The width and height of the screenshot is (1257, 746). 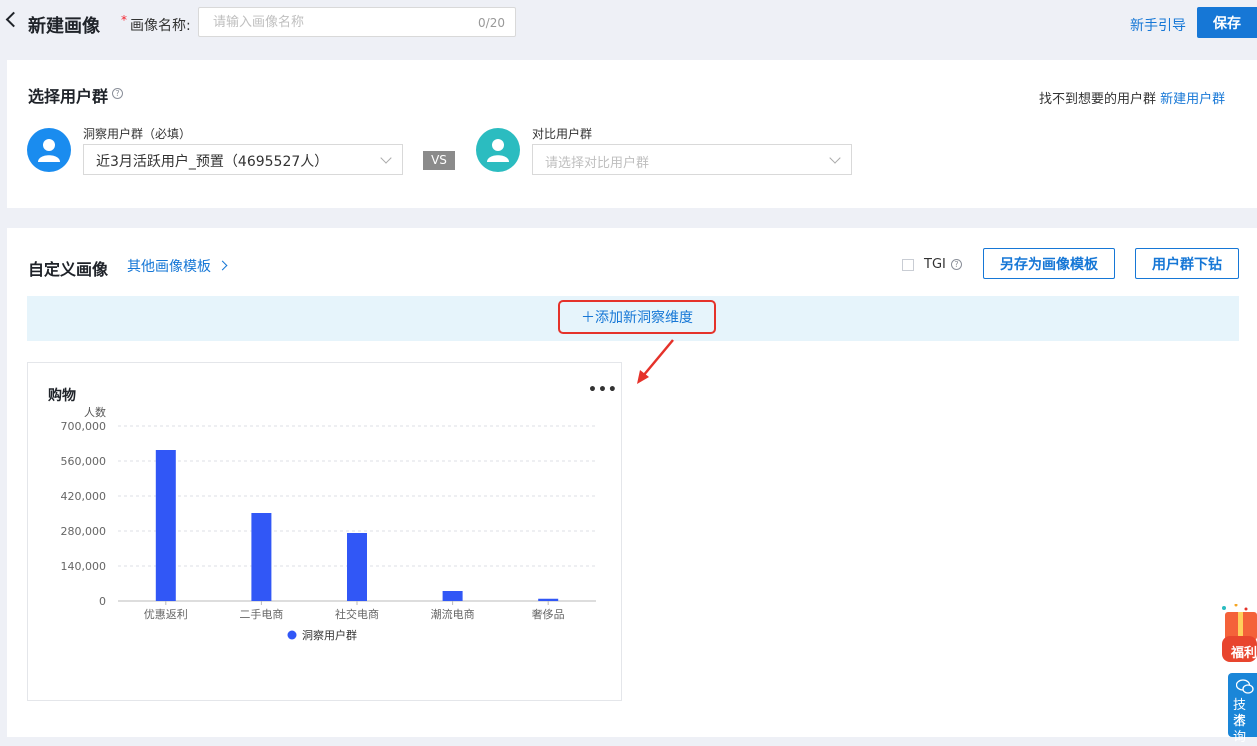 What do you see at coordinates (588, 318) in the screenshot?
I see `plus-icon: ＋` at bounding box center [588, 318].